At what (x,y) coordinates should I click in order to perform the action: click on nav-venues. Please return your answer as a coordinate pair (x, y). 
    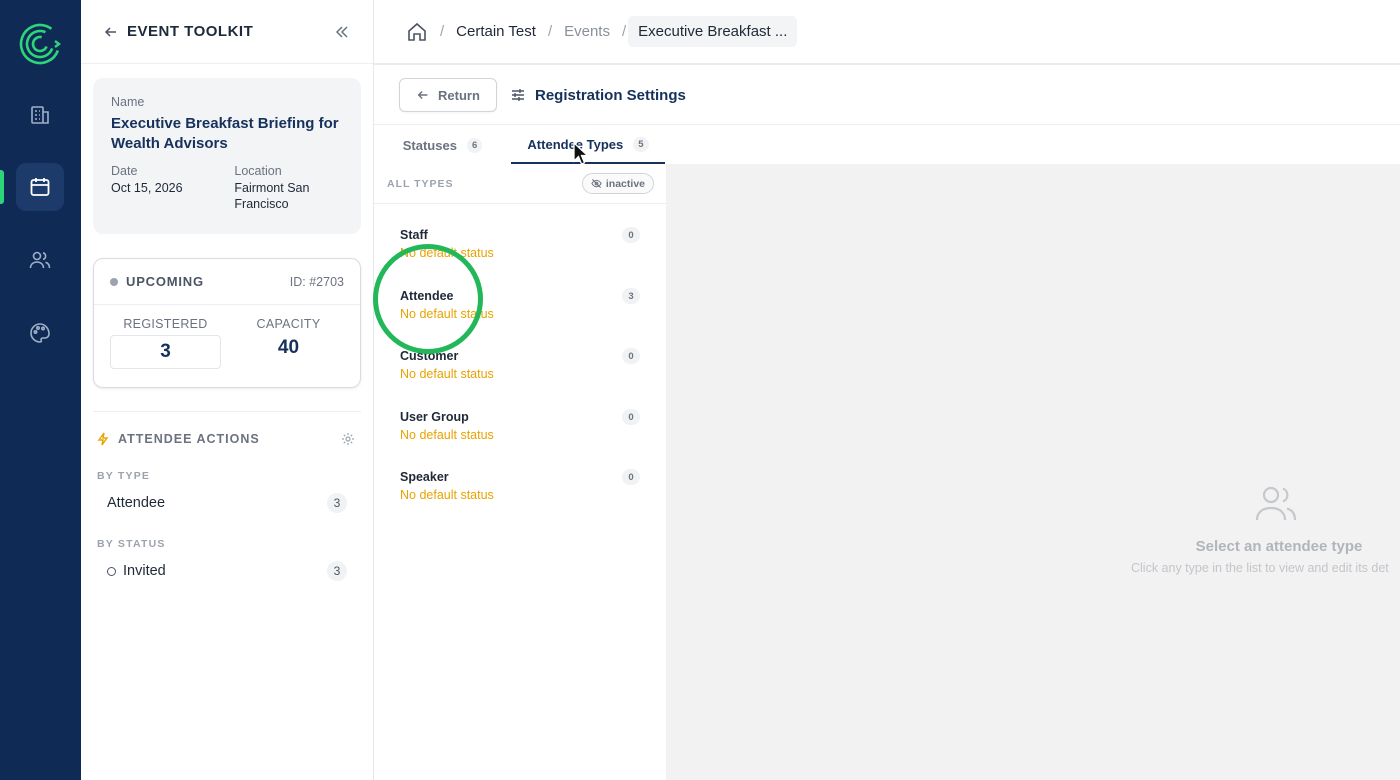
    Looking at the image, I should click on (40, 114).